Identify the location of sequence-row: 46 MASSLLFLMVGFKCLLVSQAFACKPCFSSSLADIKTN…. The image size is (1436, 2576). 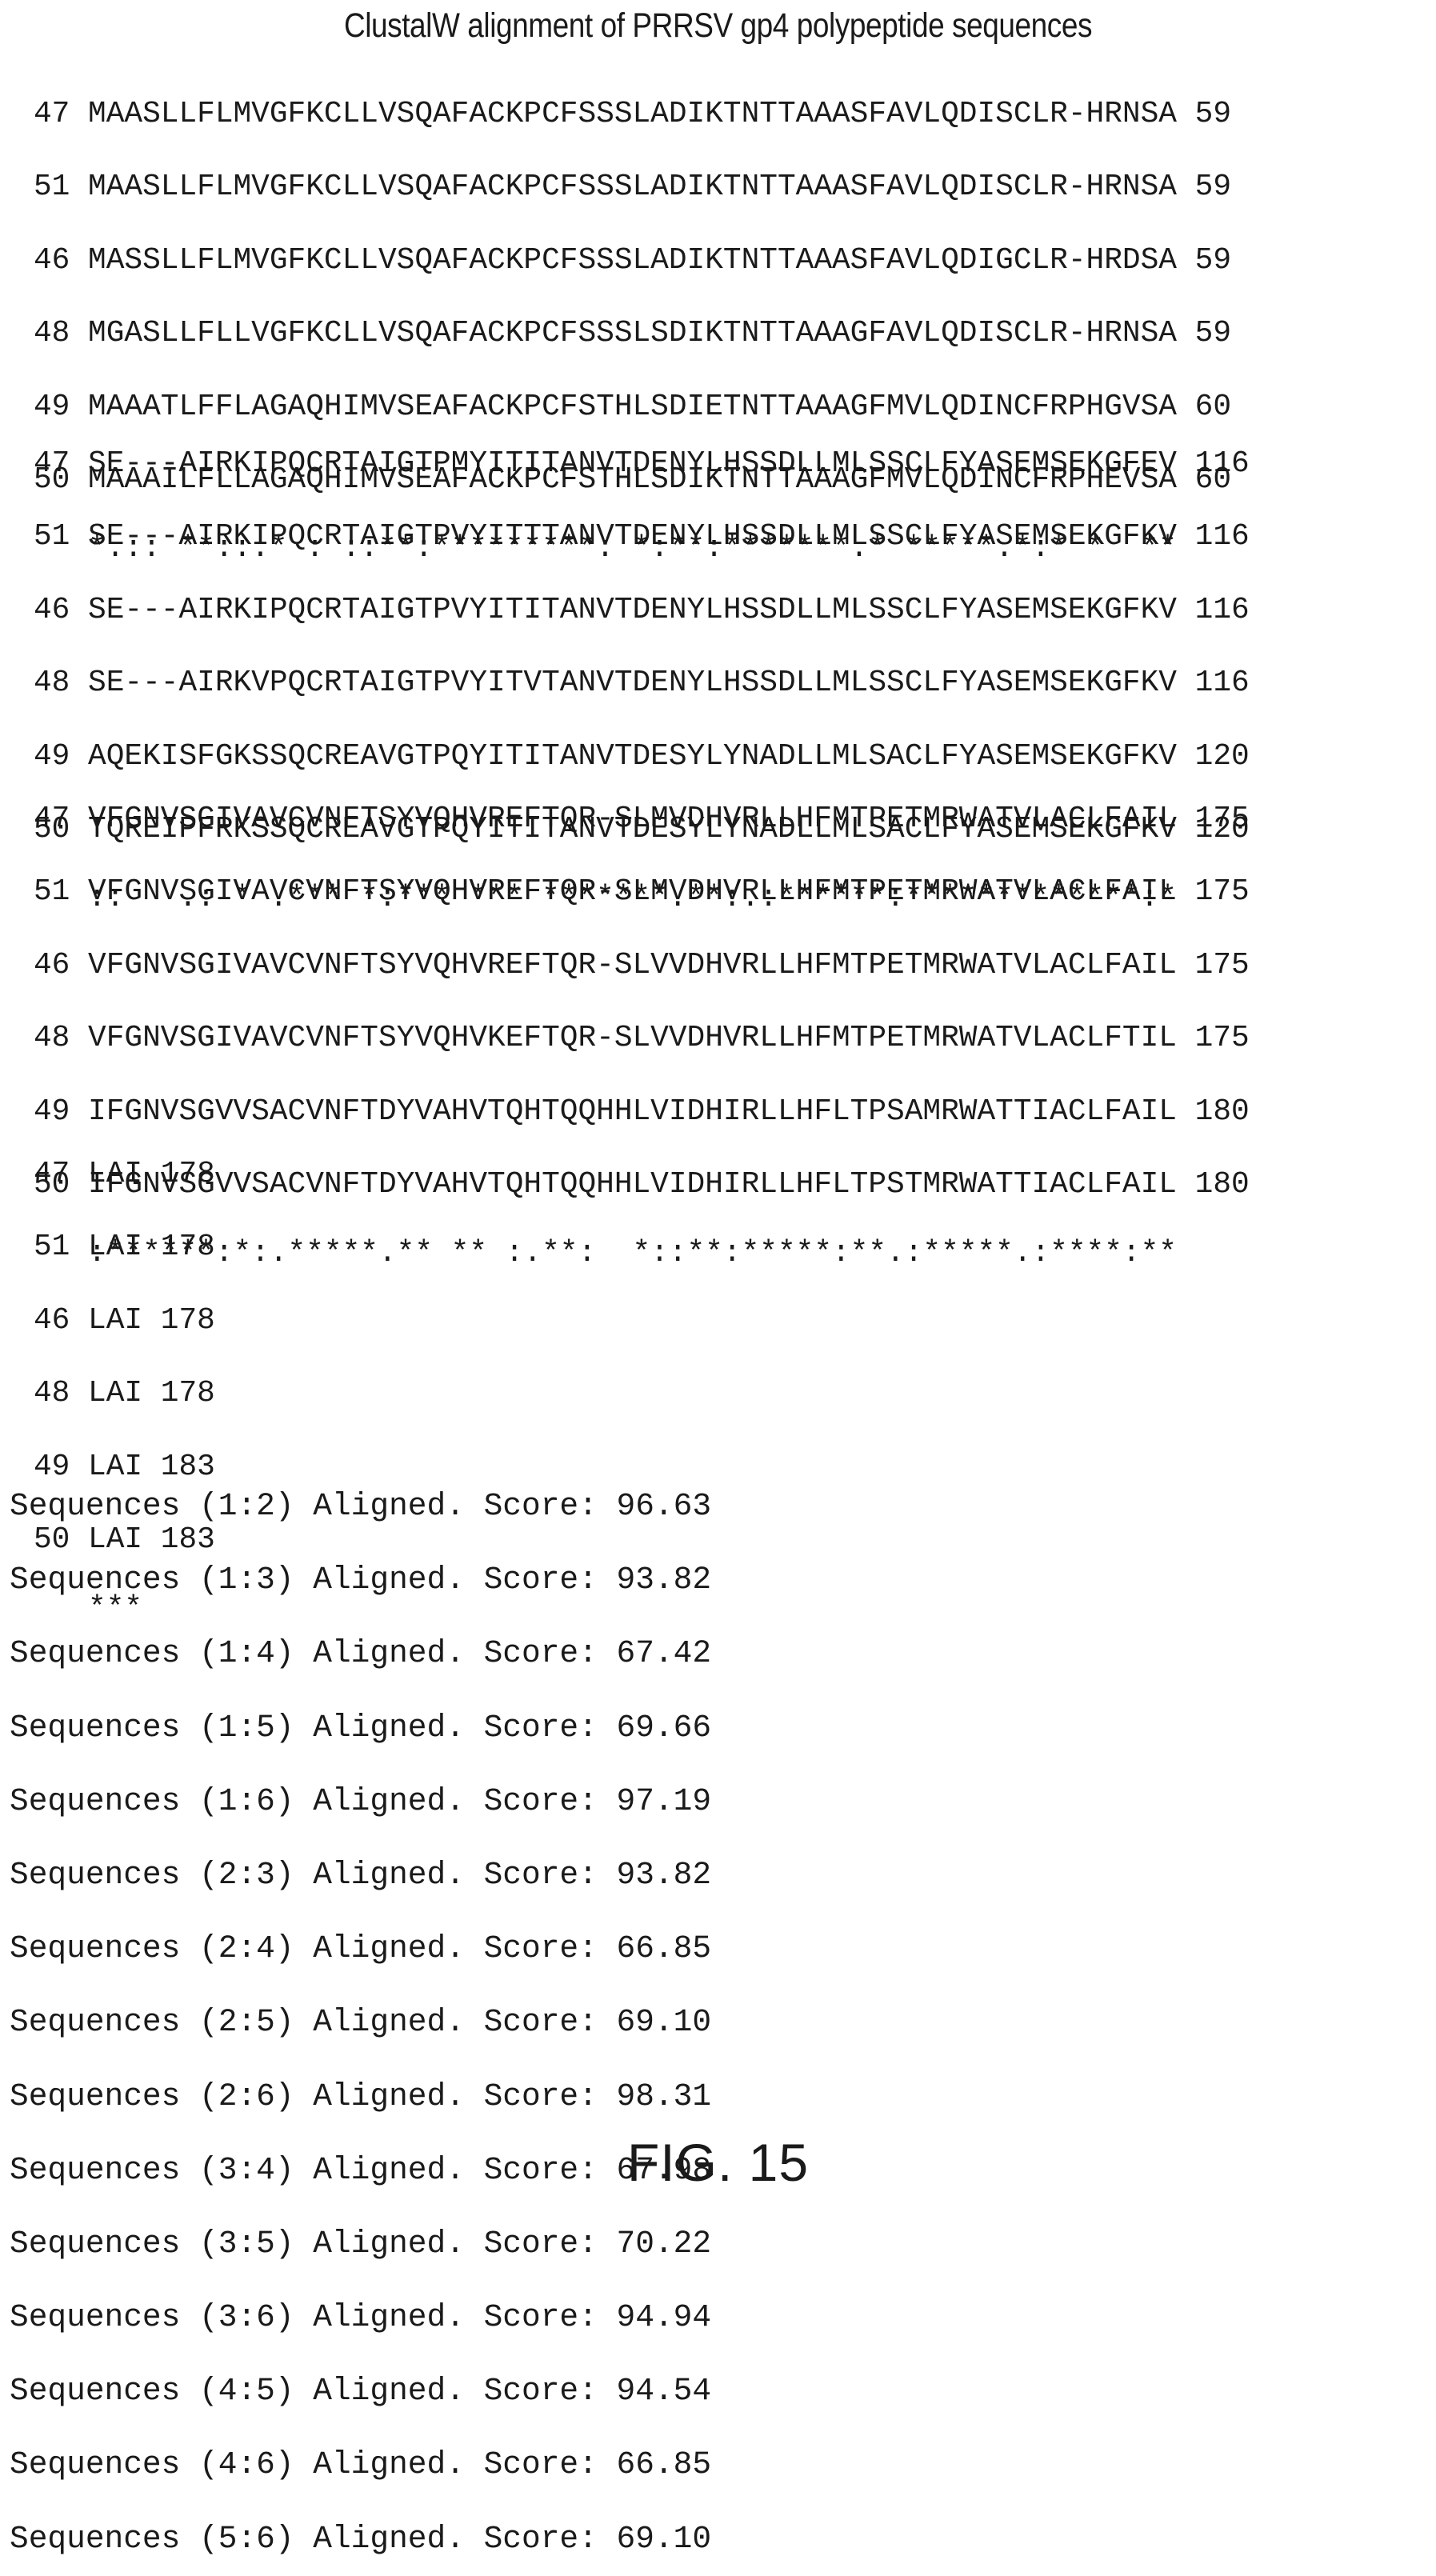
(632, 261).